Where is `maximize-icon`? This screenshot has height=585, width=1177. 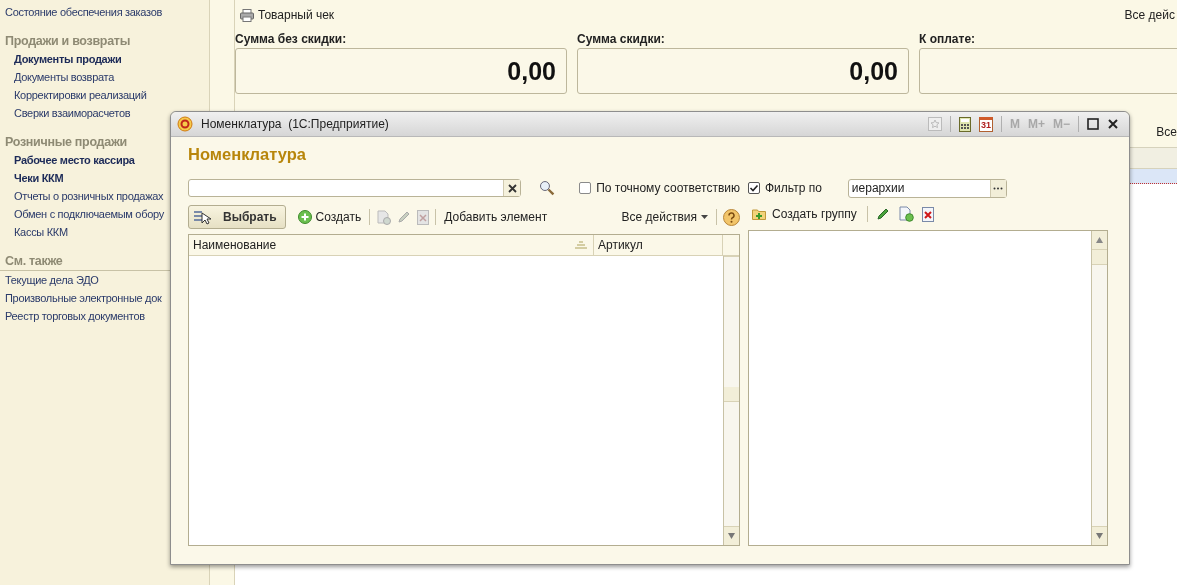 maximize-icon is located at coordinates (1093, 124).